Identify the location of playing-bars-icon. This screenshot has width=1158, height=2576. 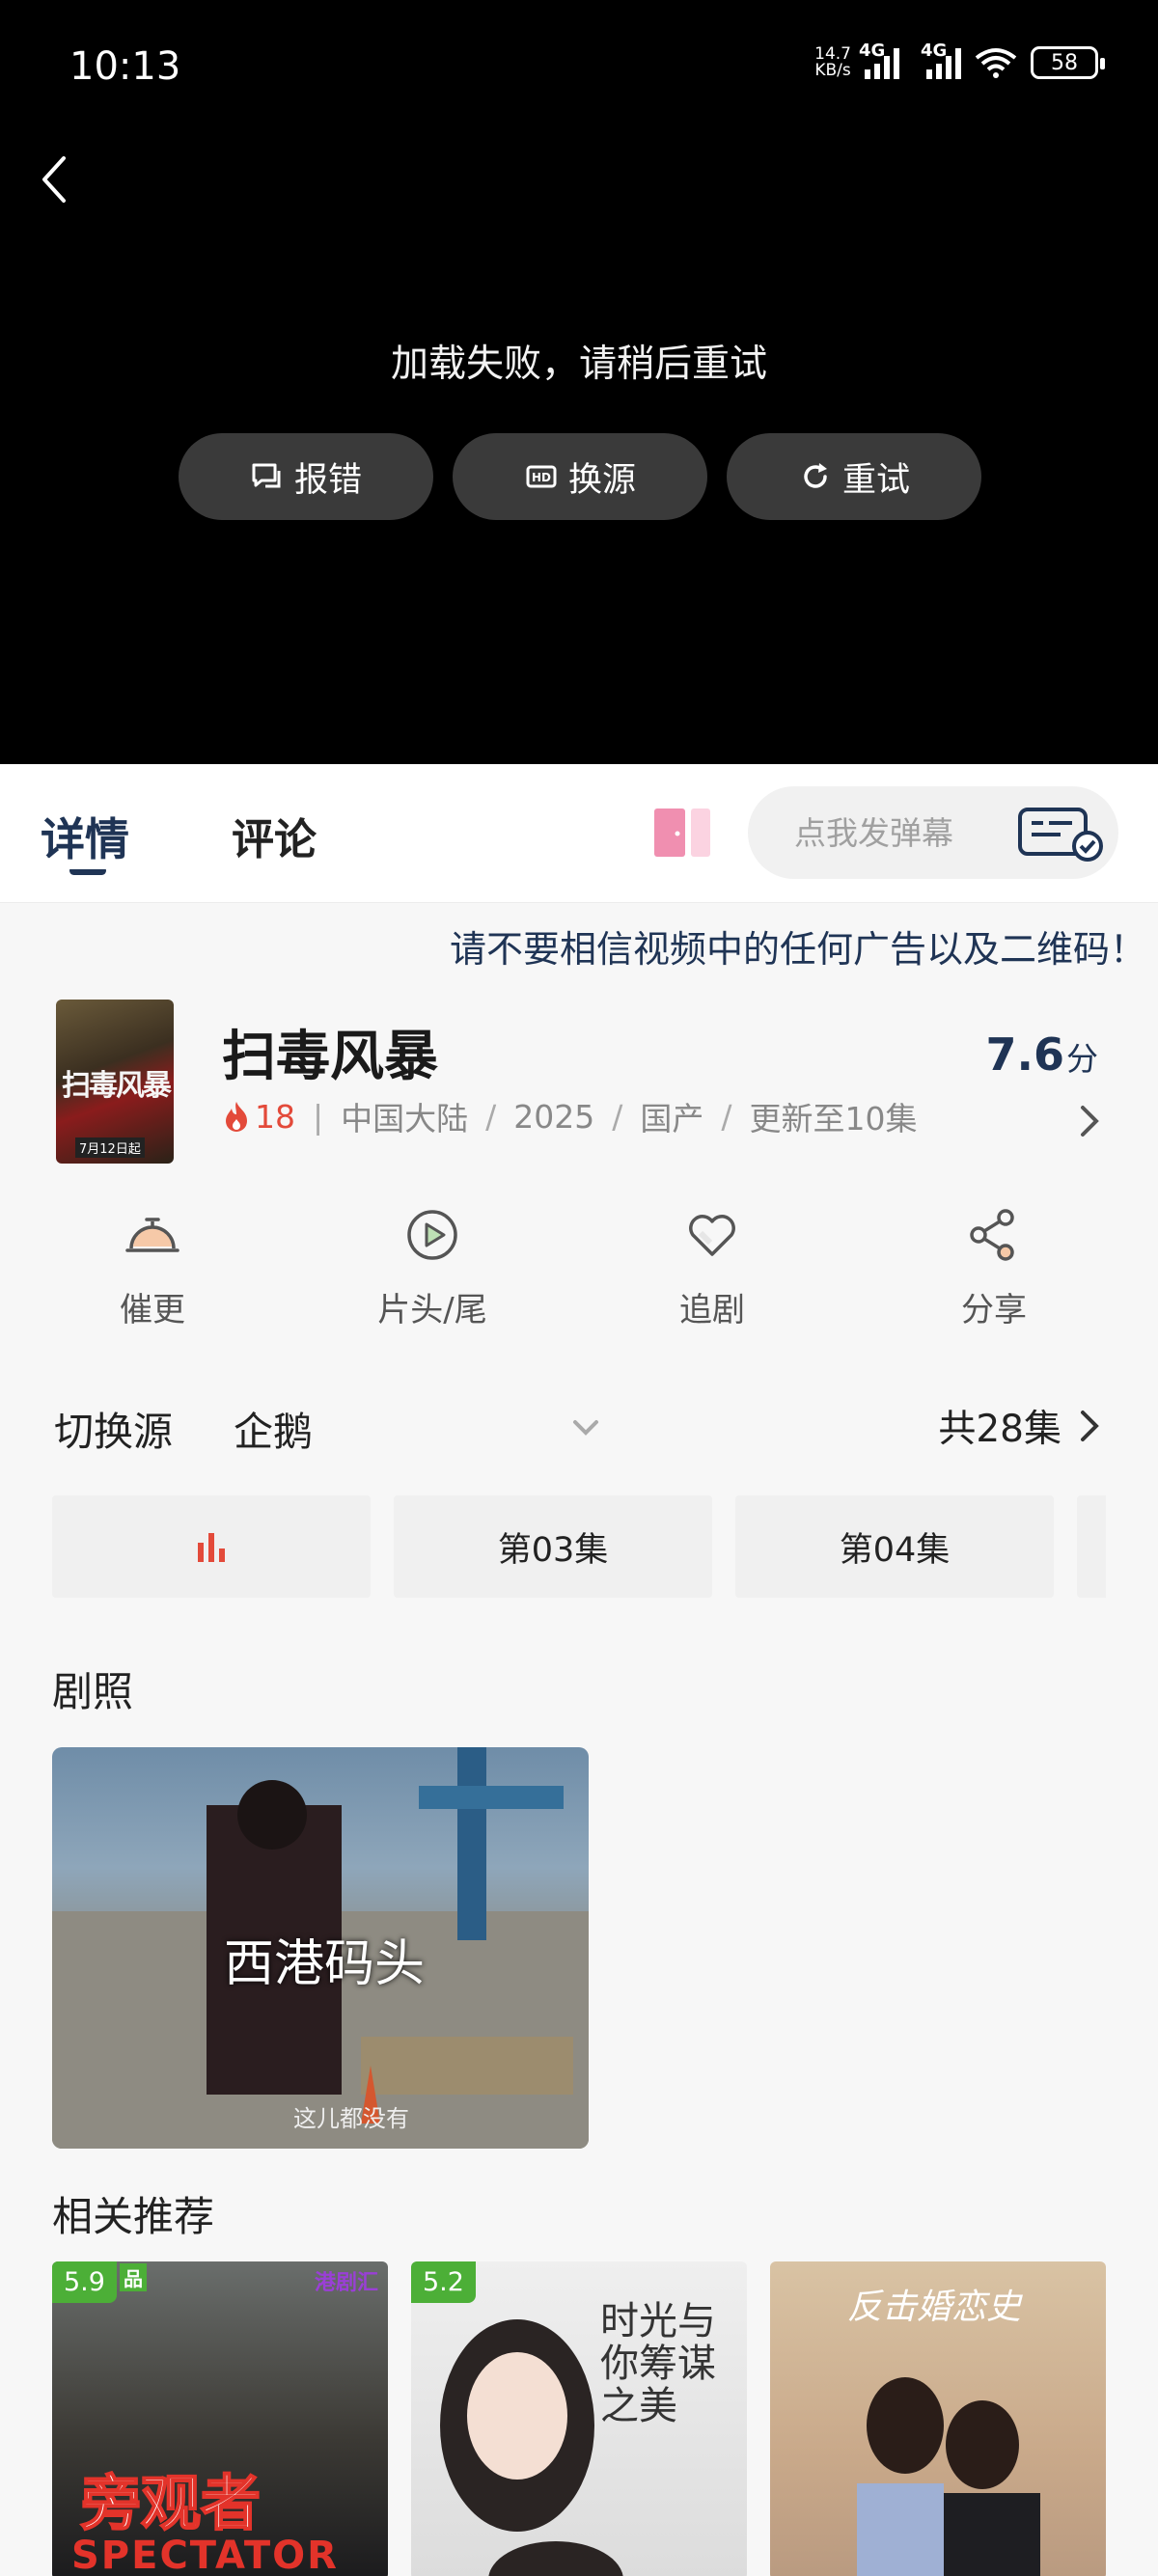
(211, 1548).